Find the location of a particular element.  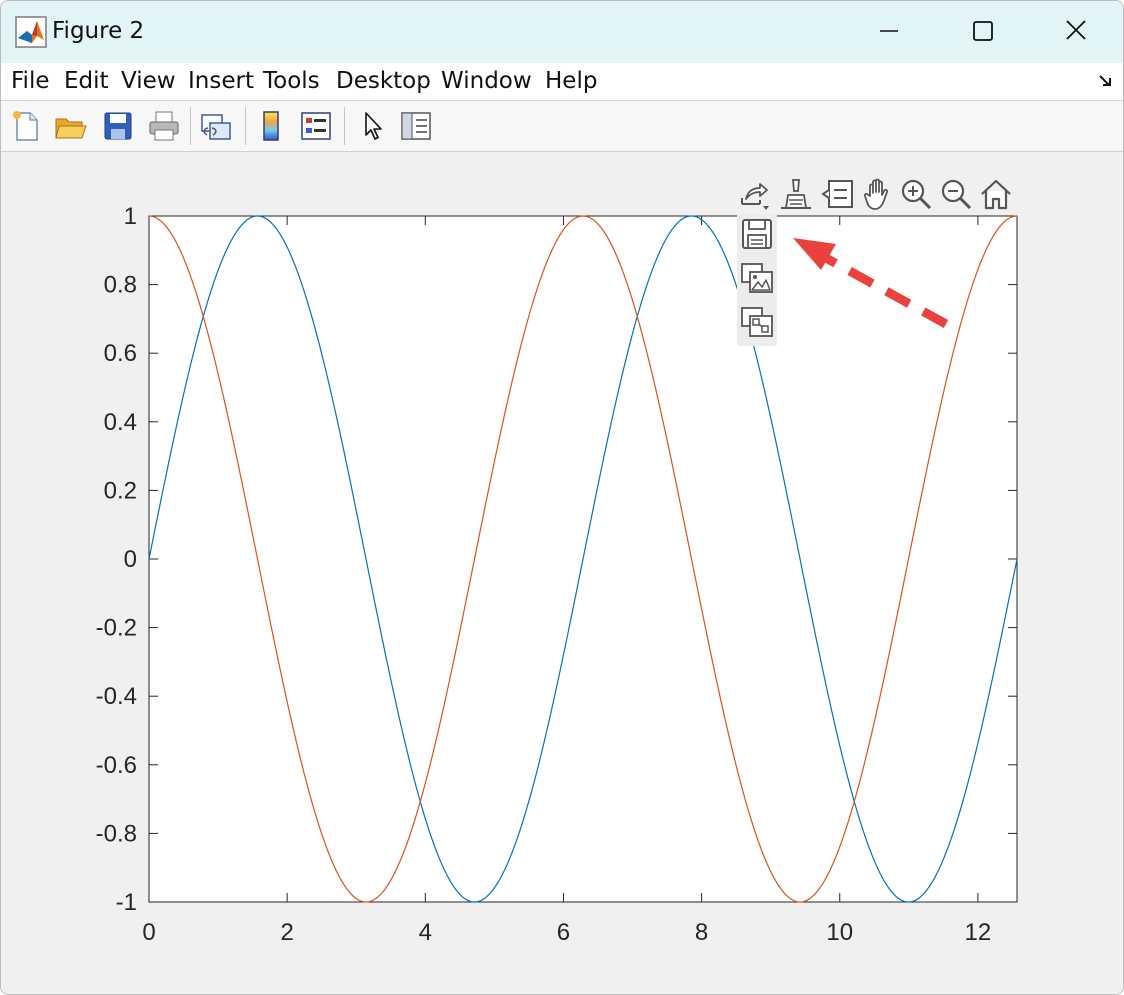

menu-window: Window is located at coordinates (486, 81).